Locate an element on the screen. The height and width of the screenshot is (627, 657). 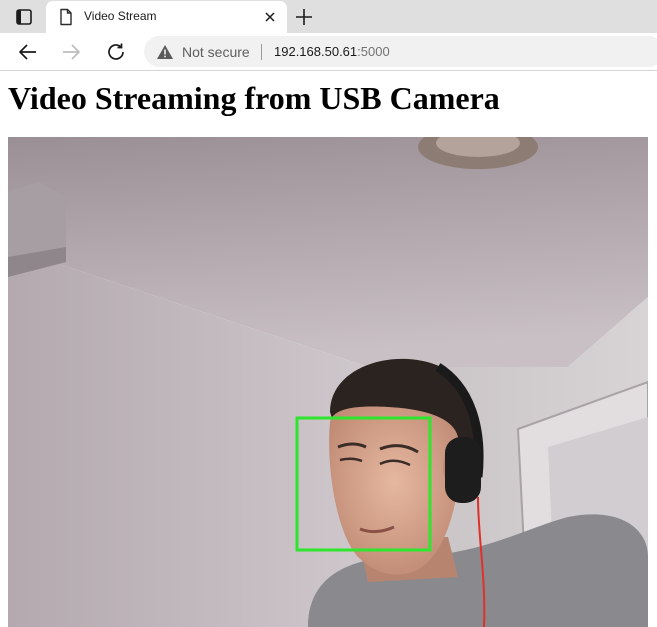
reload-icon is located at coordinates (116, 52).